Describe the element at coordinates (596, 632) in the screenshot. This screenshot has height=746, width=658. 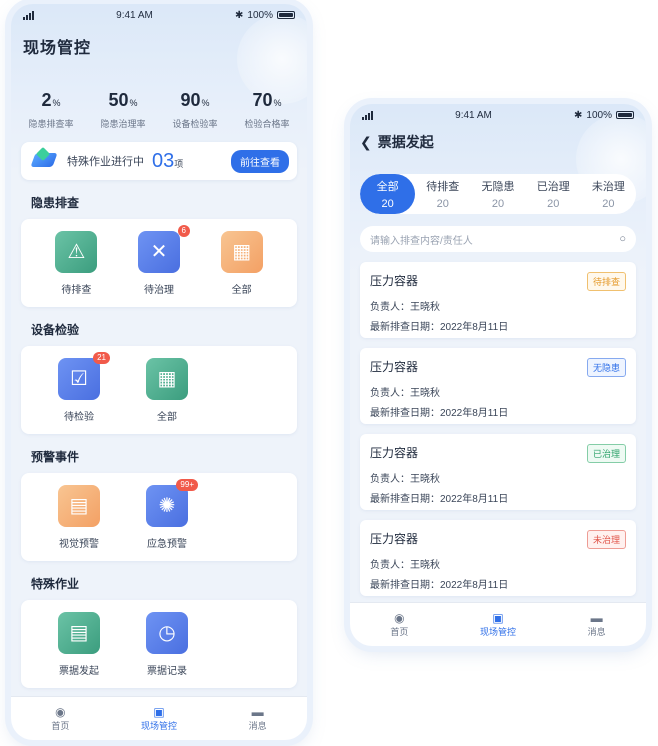
I see `tab-label: 消息` at that location.